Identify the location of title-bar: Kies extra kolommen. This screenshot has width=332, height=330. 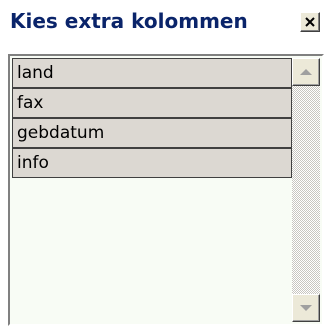
(165, 21).